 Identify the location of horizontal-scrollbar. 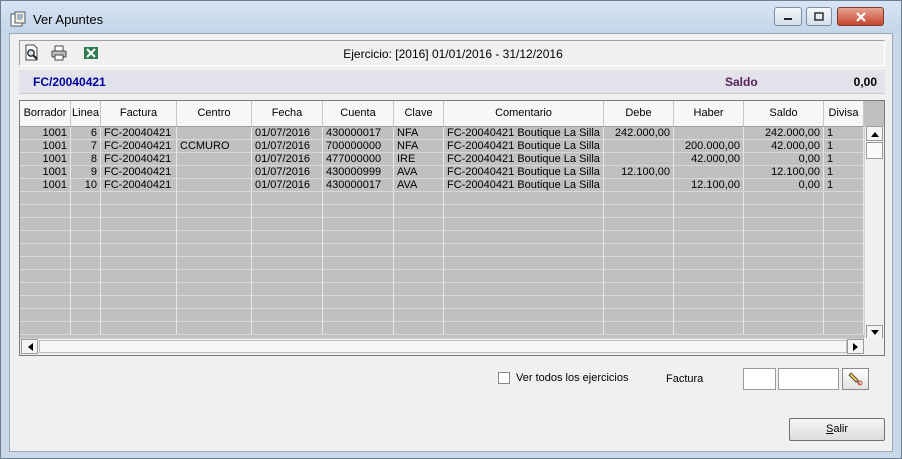
(442, 346).